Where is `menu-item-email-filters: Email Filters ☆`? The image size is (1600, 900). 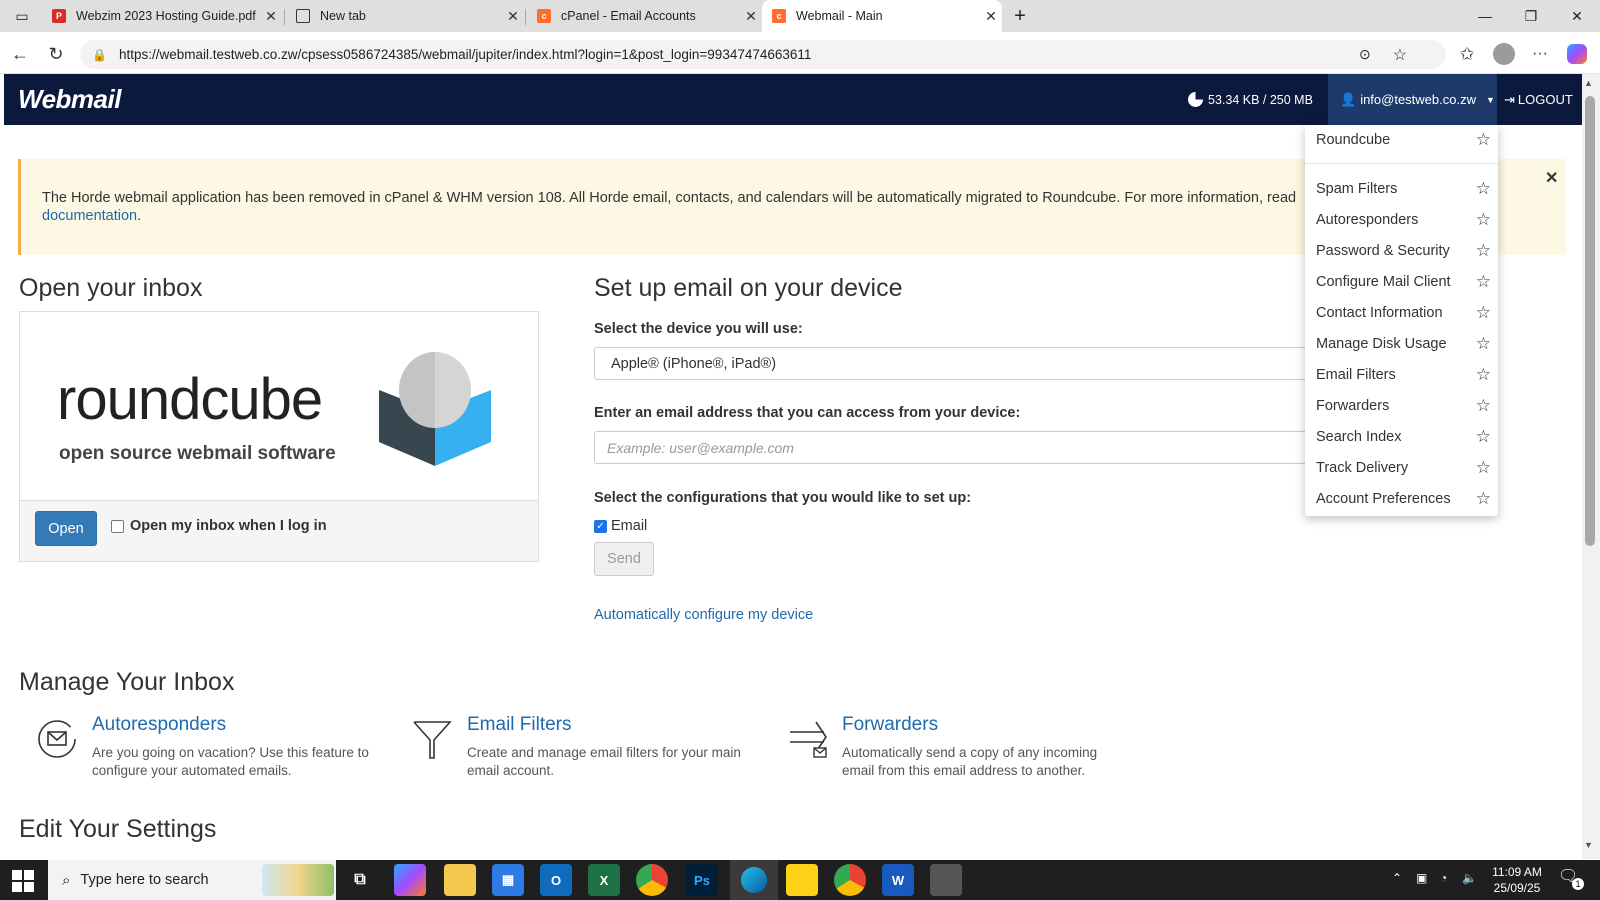
menu-item-email-filters: Email Filters ☆ is located at coordinates (1403, 375).